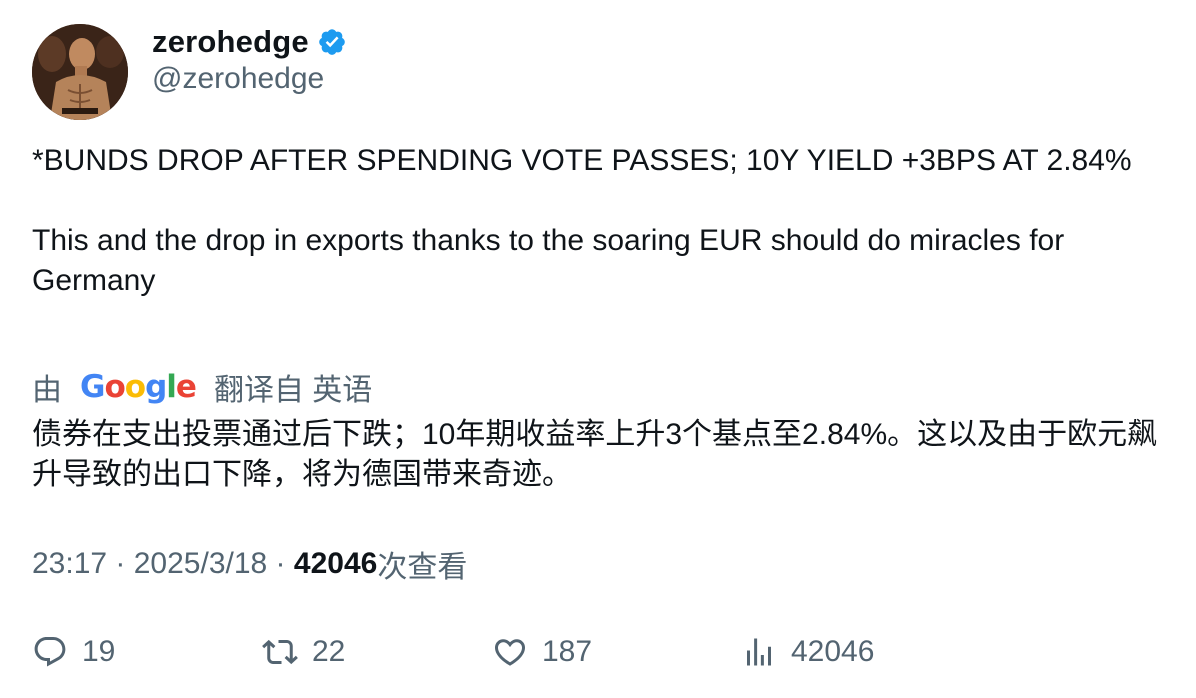  I want to click on verified-badge-icon, so click(332, 42).